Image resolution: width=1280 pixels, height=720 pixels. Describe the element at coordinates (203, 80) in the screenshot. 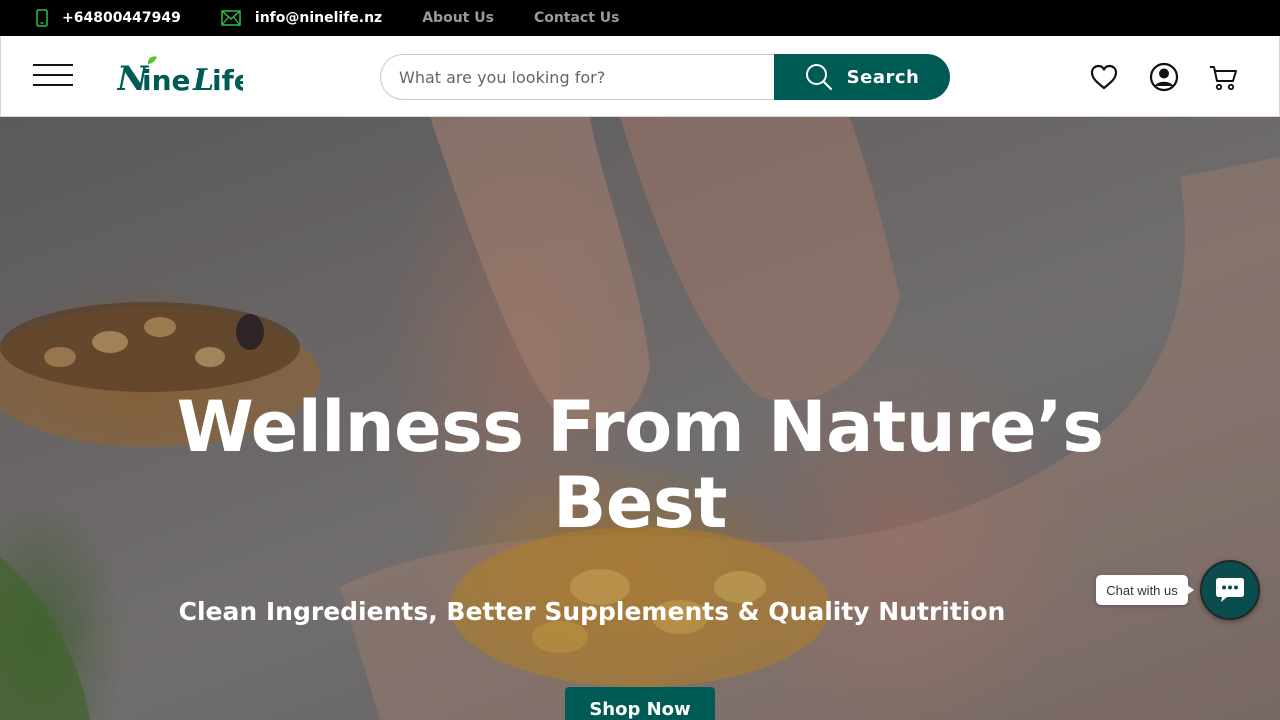

I see `svg-text: L` at that location.